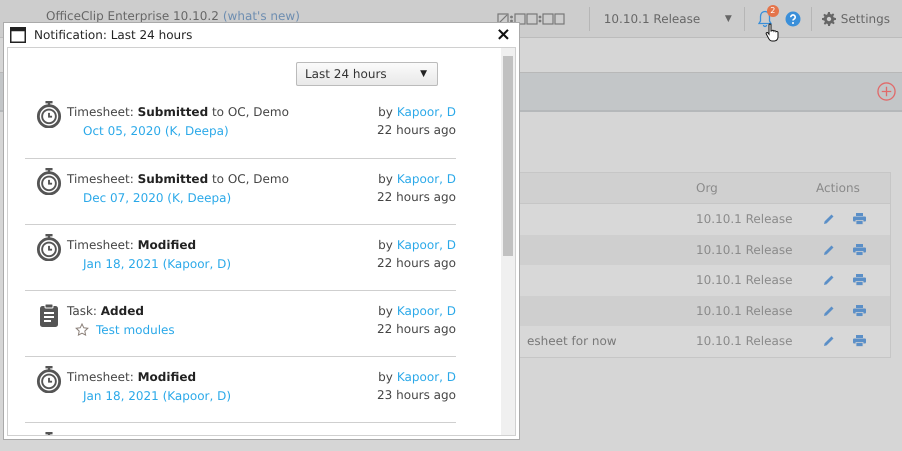 The image size is (902, 451). What do you see at coordinates (503, 35) in the screenshot?
I see `close-button: ×` at bounding box center [503, 35].